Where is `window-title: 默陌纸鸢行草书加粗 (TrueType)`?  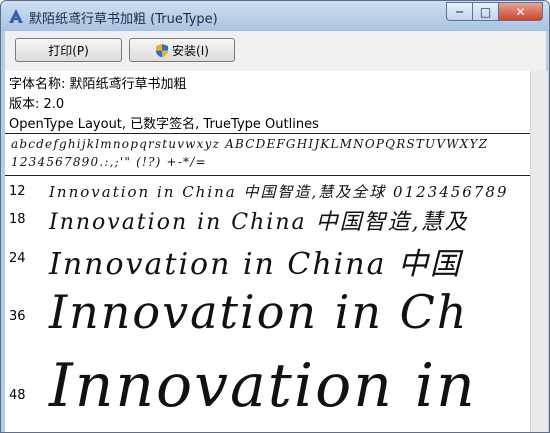
window-title: 默陌纸鸢行草书加粗 (TrueType) is located at coordinates (123, 19).